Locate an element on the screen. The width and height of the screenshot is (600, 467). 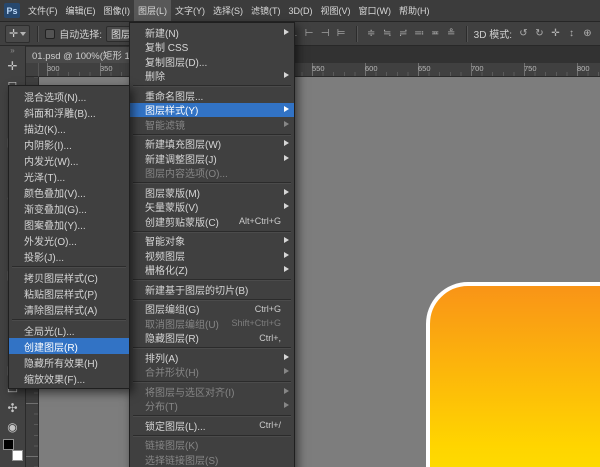
menu-item: 将图层与选区对齐(I) is located at coordinates (212, 391).